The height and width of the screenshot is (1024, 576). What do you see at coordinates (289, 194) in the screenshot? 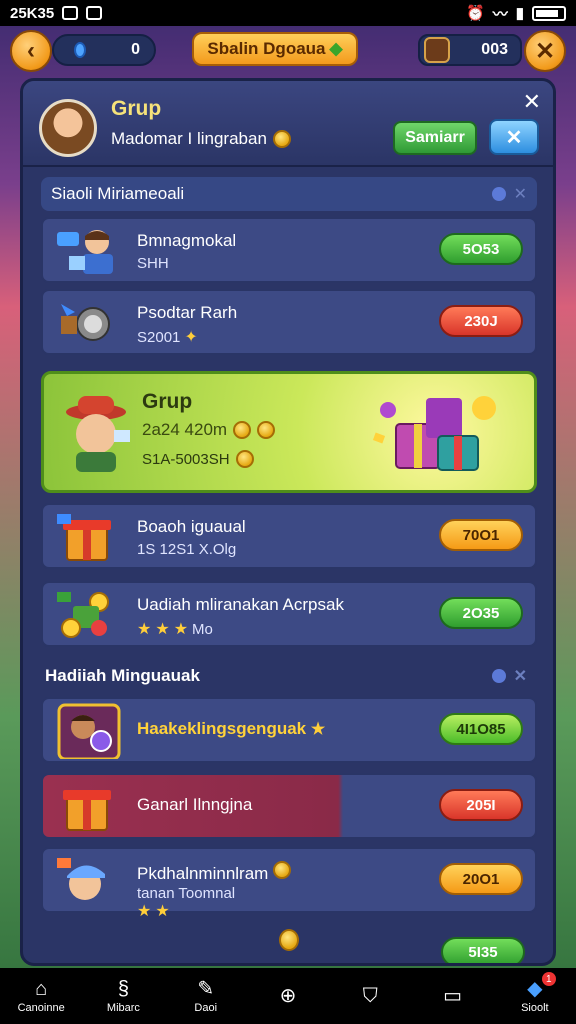
I see `section-header-1: Siaoli Miriameoali ✕` at bounding box center [289, 194].